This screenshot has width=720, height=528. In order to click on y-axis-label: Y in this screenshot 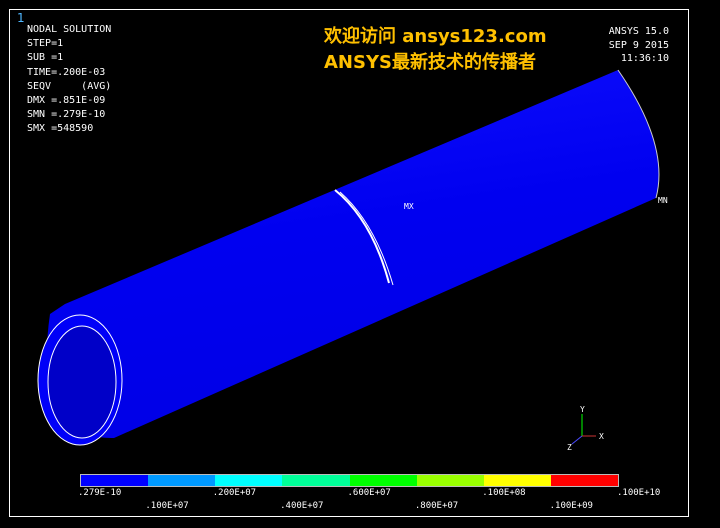, I will do `click(582, 409)`.